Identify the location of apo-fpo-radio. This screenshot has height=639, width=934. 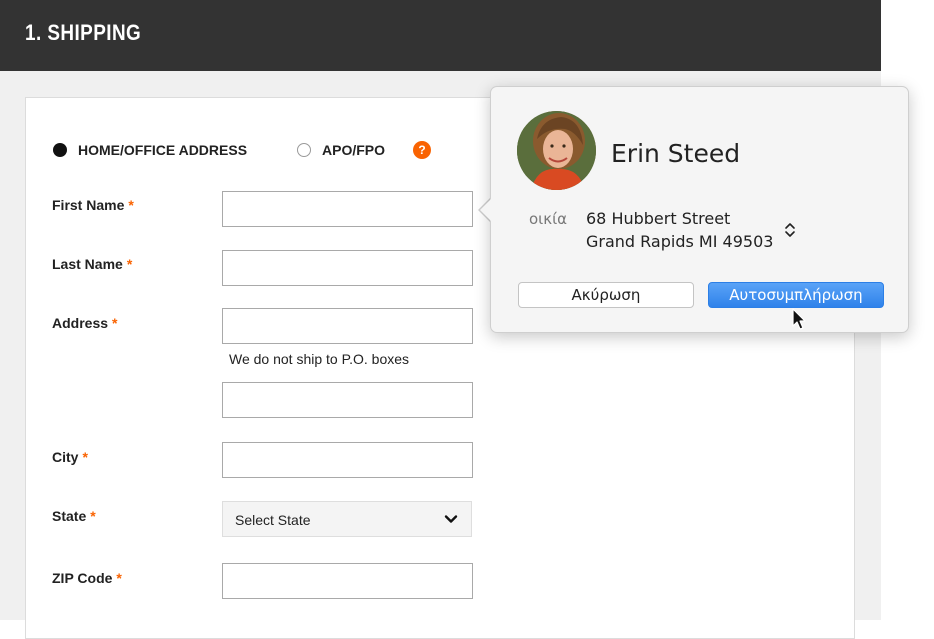
(304, 150).